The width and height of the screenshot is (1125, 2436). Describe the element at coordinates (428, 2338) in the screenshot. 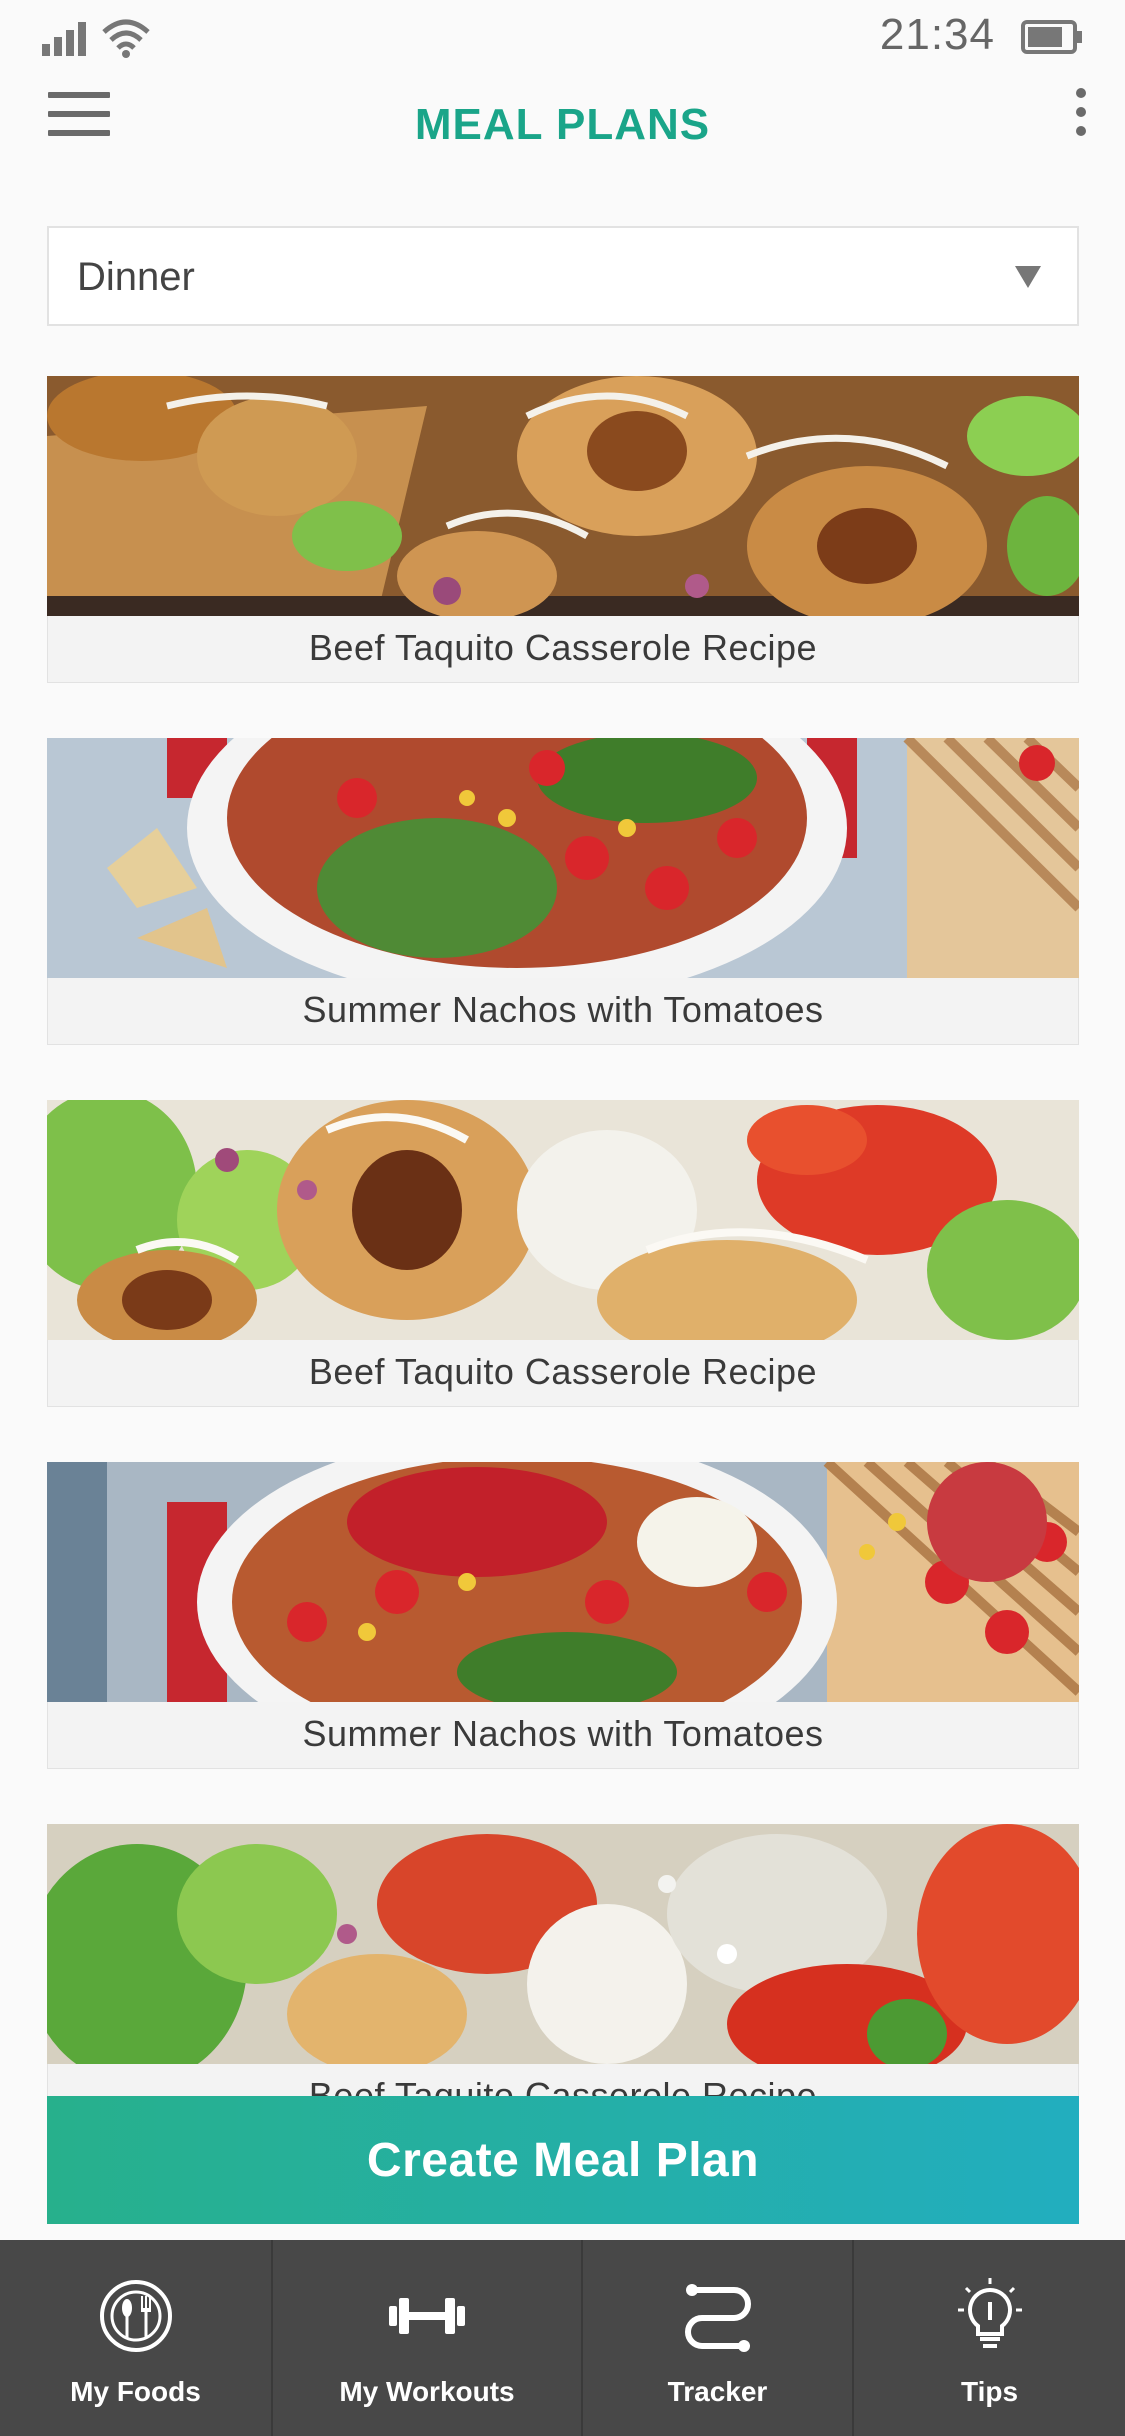

I see `nav-my-workouts: My Workouts` at that location.